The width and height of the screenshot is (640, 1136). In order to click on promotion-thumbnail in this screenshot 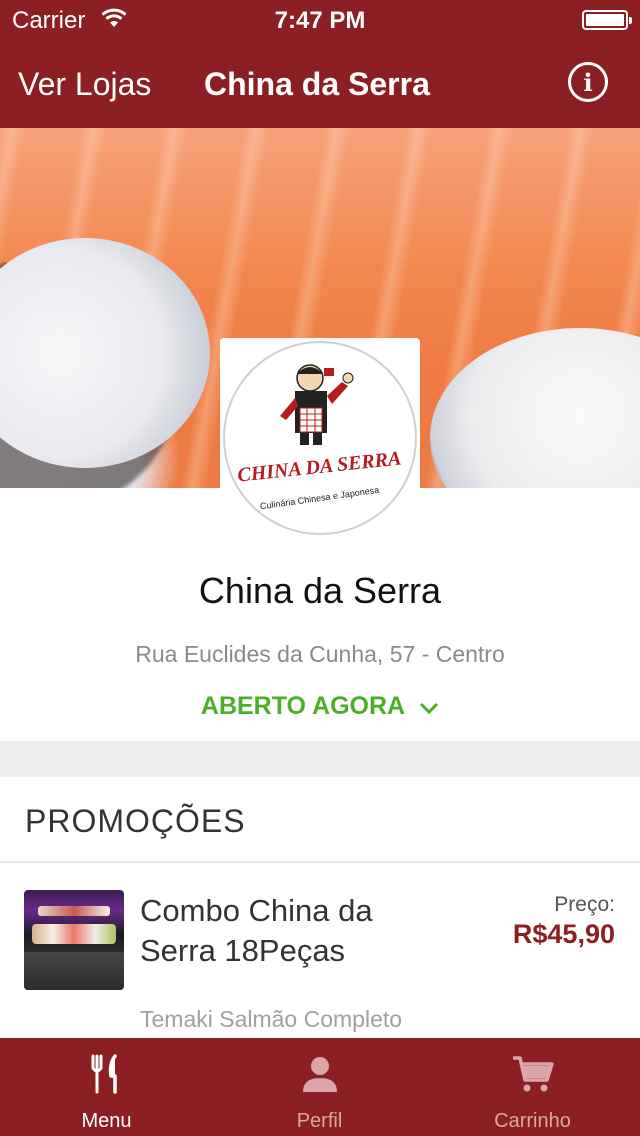, I will do `click(74, 940)`.